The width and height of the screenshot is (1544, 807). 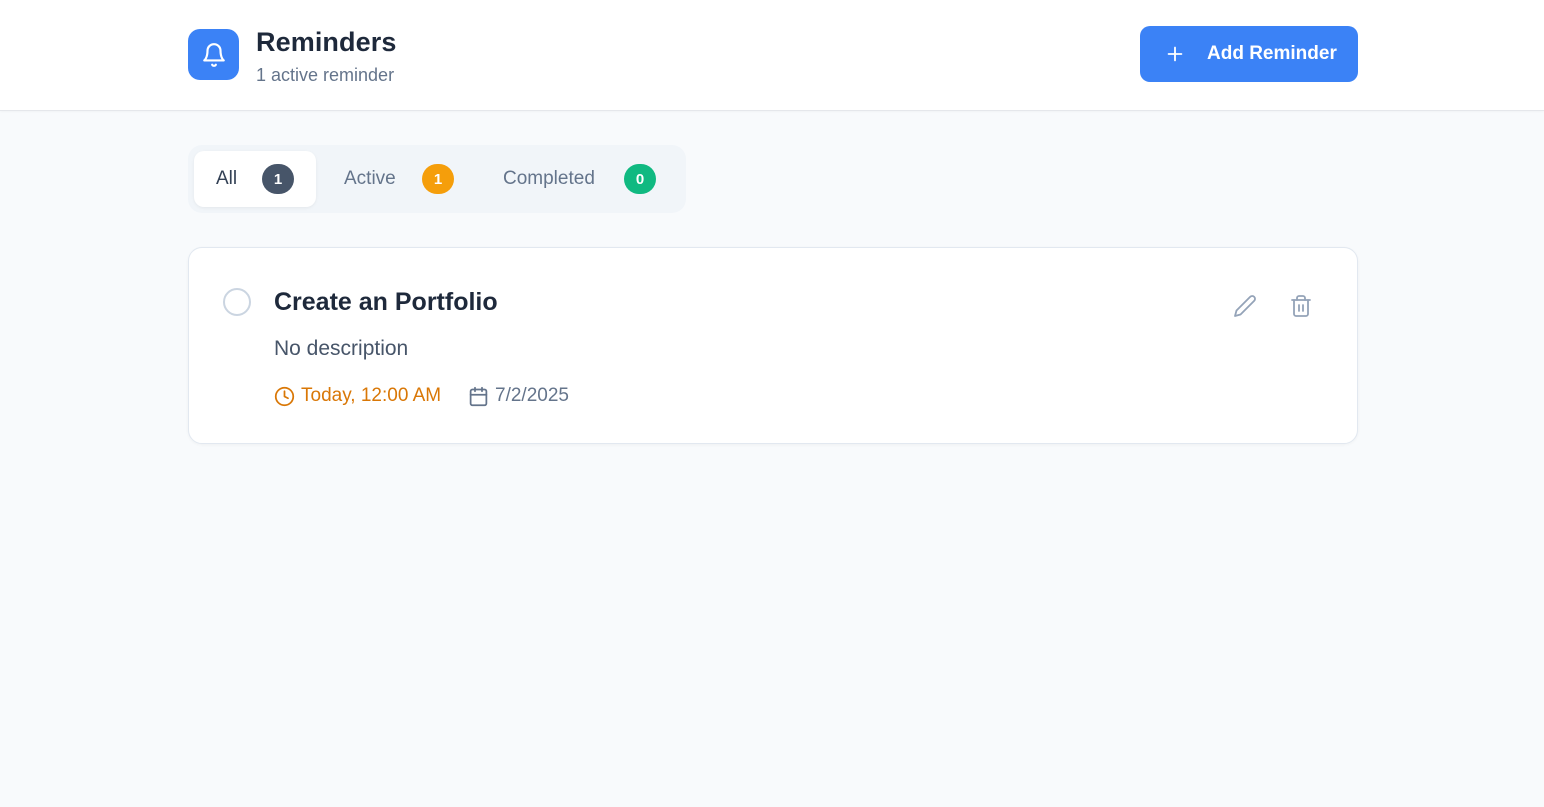 What do you see at coordinates (386, 302) in the screenshot?
I see `reminder-title: Create an Portfolio` at bounding box center [386, 302].